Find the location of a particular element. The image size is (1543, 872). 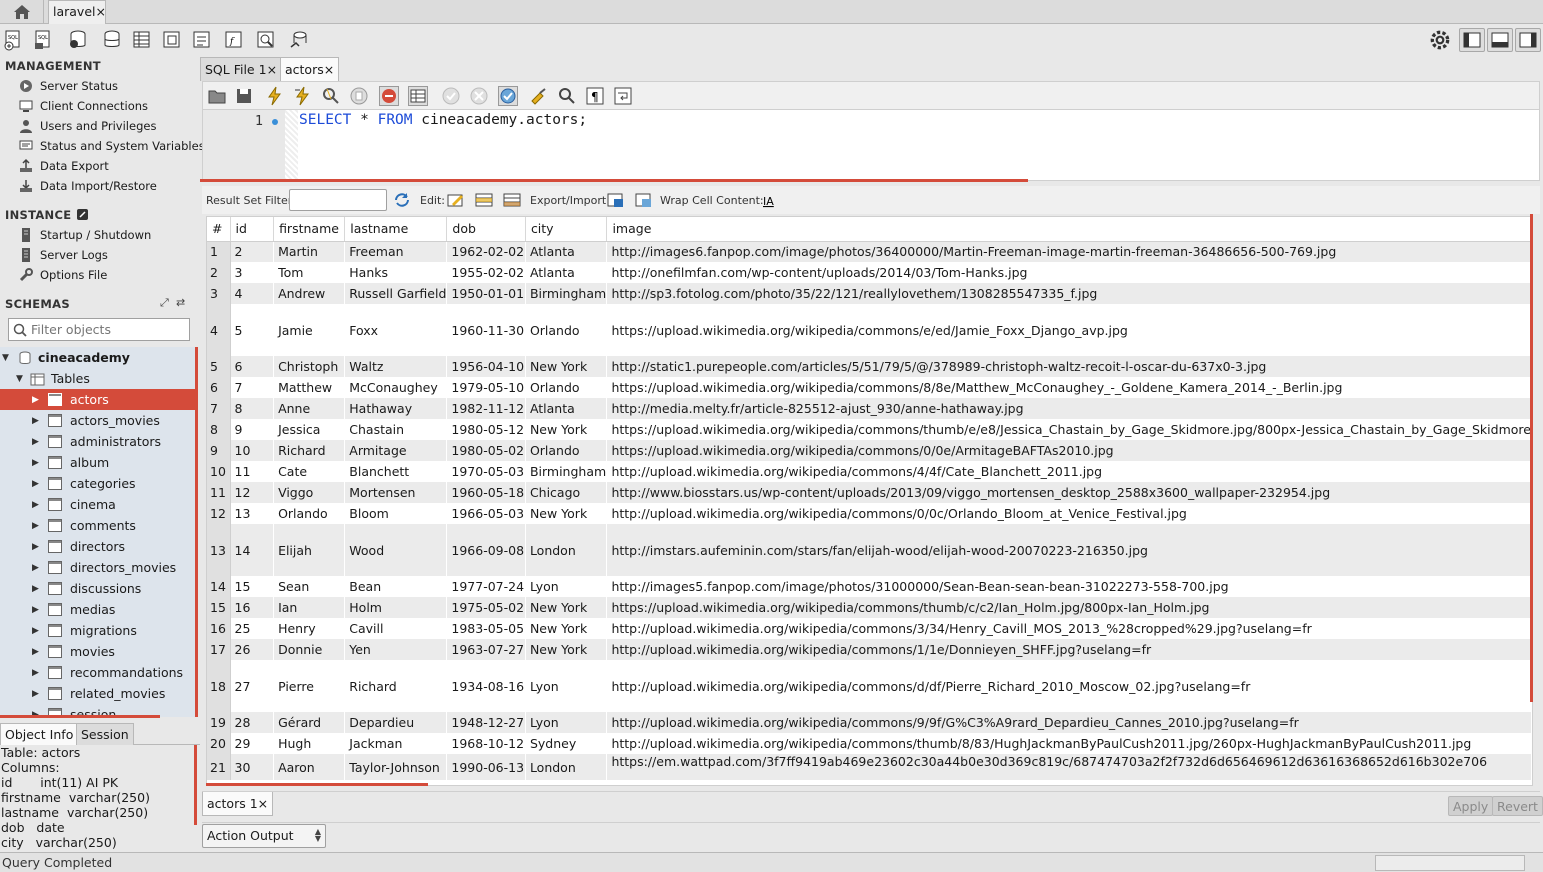

explain-icon is located at coordinates (331, 96).